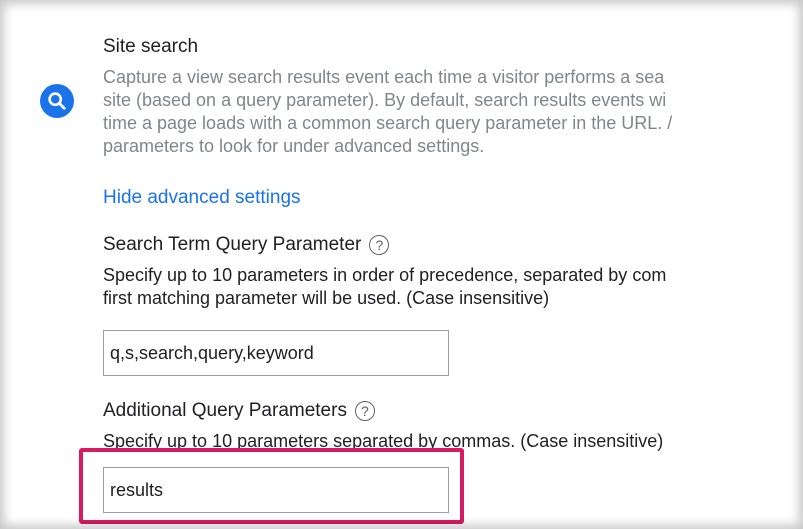  What do you see at coordinates (276, 490) in the screenshot?
I see `additional-params-input` at bounding box center [276, 490].